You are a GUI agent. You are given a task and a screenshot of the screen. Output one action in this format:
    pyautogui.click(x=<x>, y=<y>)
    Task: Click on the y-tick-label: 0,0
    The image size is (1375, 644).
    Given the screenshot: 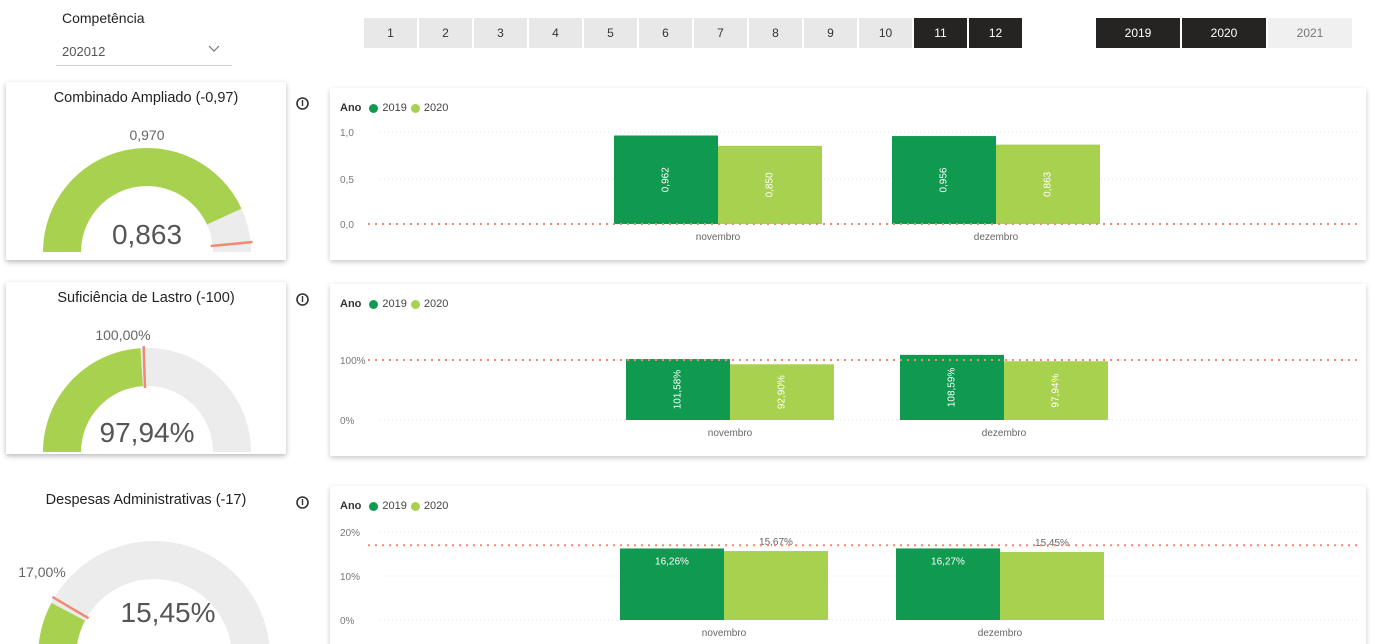 What is the action you would take?
    pyautogui.click(x=347, y=225)
    